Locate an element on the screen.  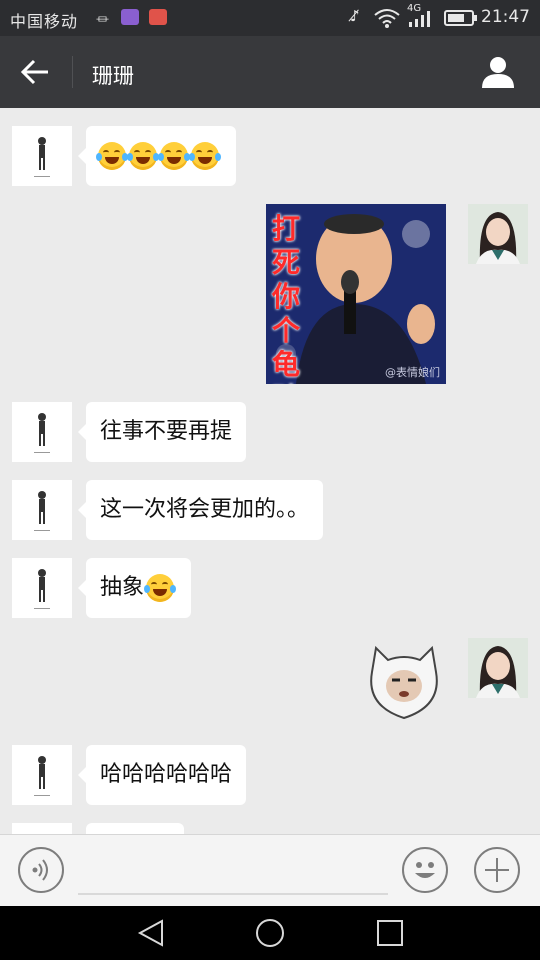
voice-icon is located at coordinates (41, 870).